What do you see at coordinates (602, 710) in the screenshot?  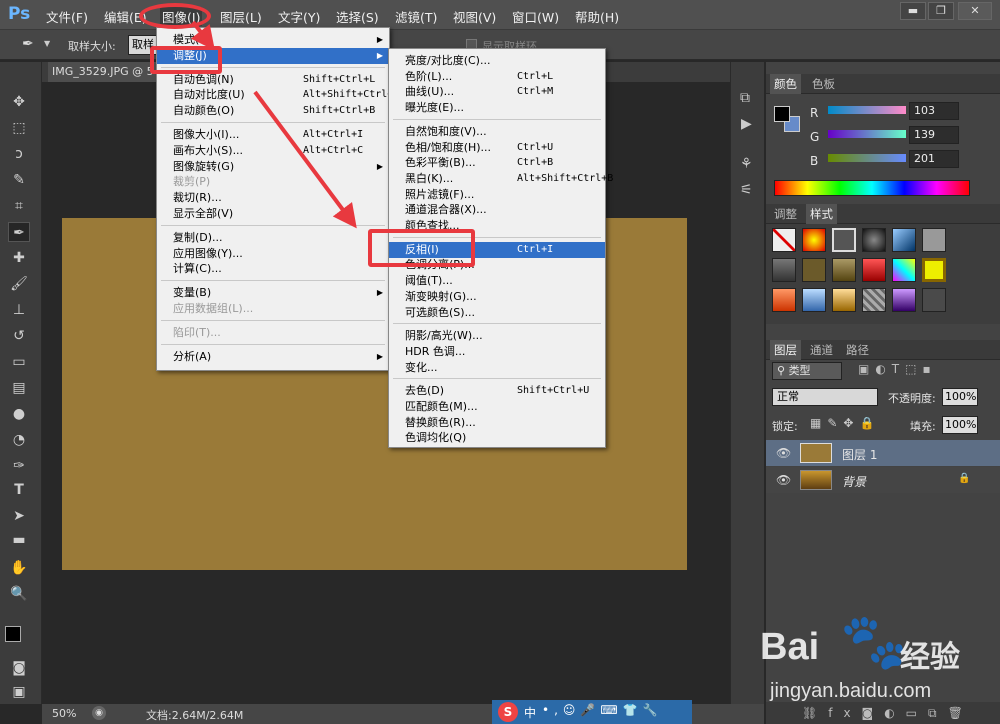 I see `ime-icons: •,☺🎤⌨👕🔧` at bounding box center [602, 710].